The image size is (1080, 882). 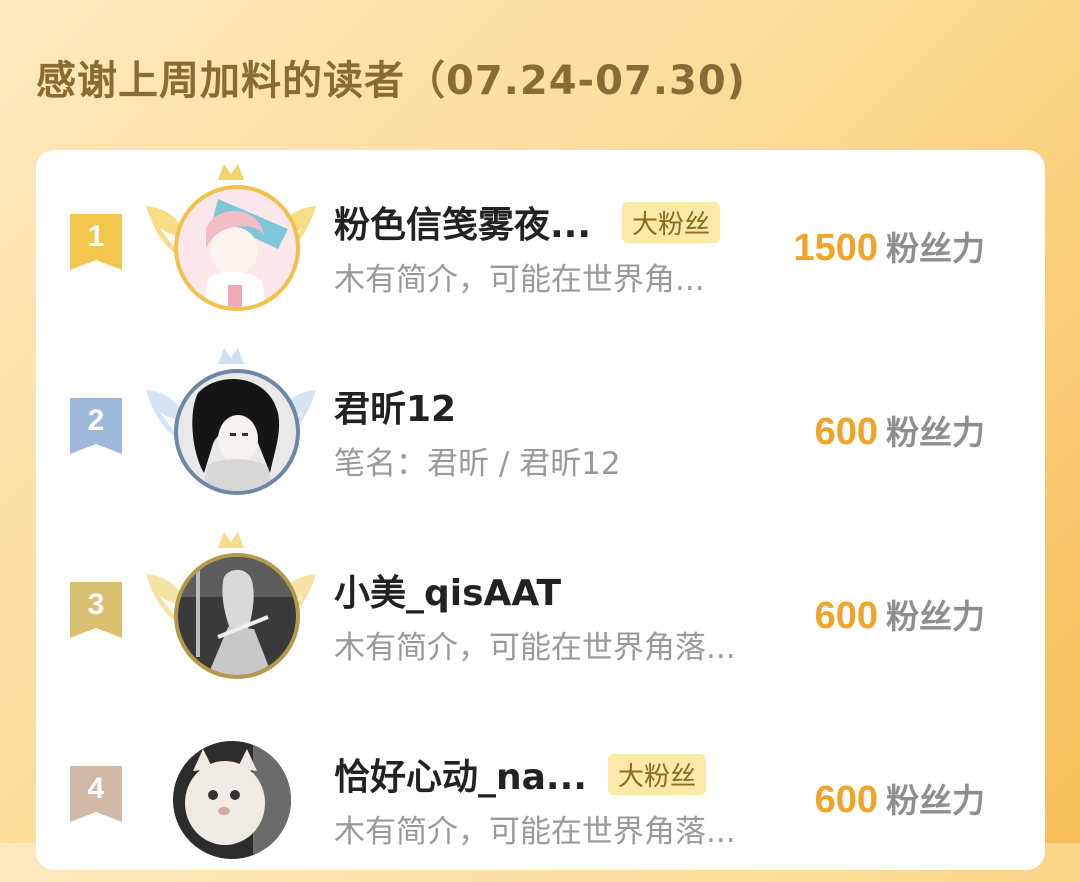 I want to click on rank-badge-silver-icon: 2, so click(x=96, y=426).